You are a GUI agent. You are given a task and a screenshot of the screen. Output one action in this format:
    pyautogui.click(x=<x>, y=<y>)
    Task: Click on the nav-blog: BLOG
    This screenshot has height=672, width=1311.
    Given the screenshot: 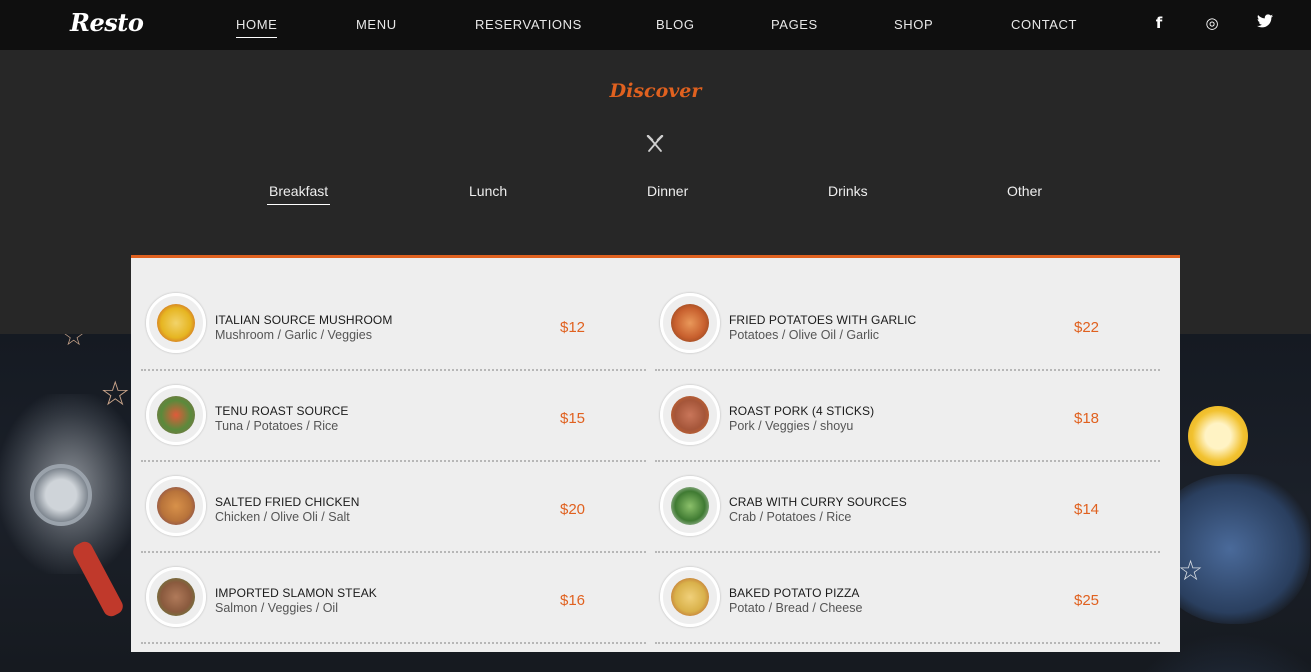 What is the action you would take?
    pyautogui.click(x=675, y=27)
    